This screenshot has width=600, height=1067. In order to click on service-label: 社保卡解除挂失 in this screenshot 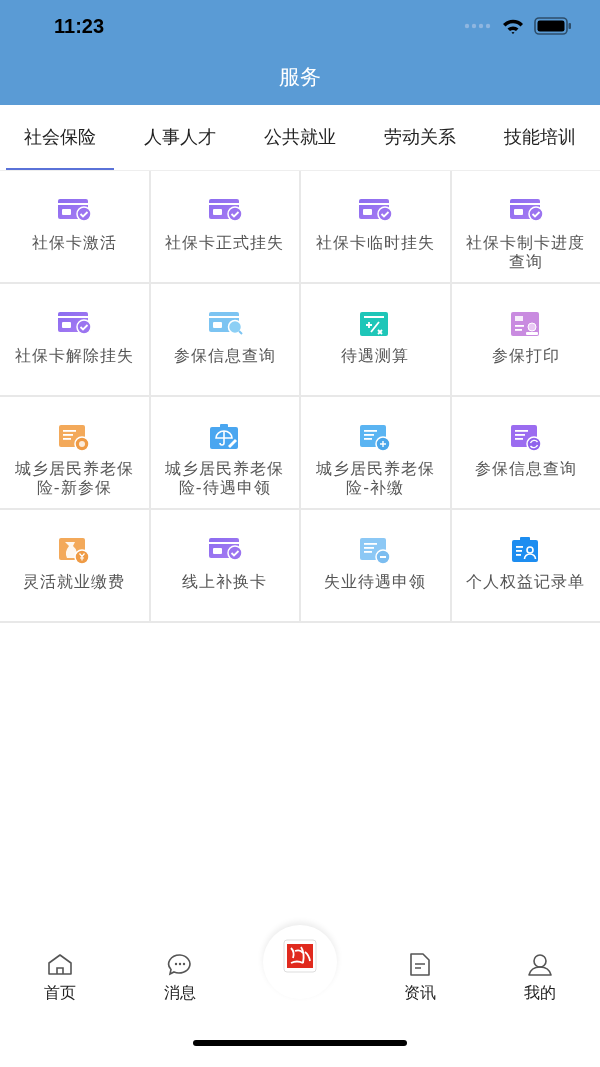, I will do `click(74, 355)`.